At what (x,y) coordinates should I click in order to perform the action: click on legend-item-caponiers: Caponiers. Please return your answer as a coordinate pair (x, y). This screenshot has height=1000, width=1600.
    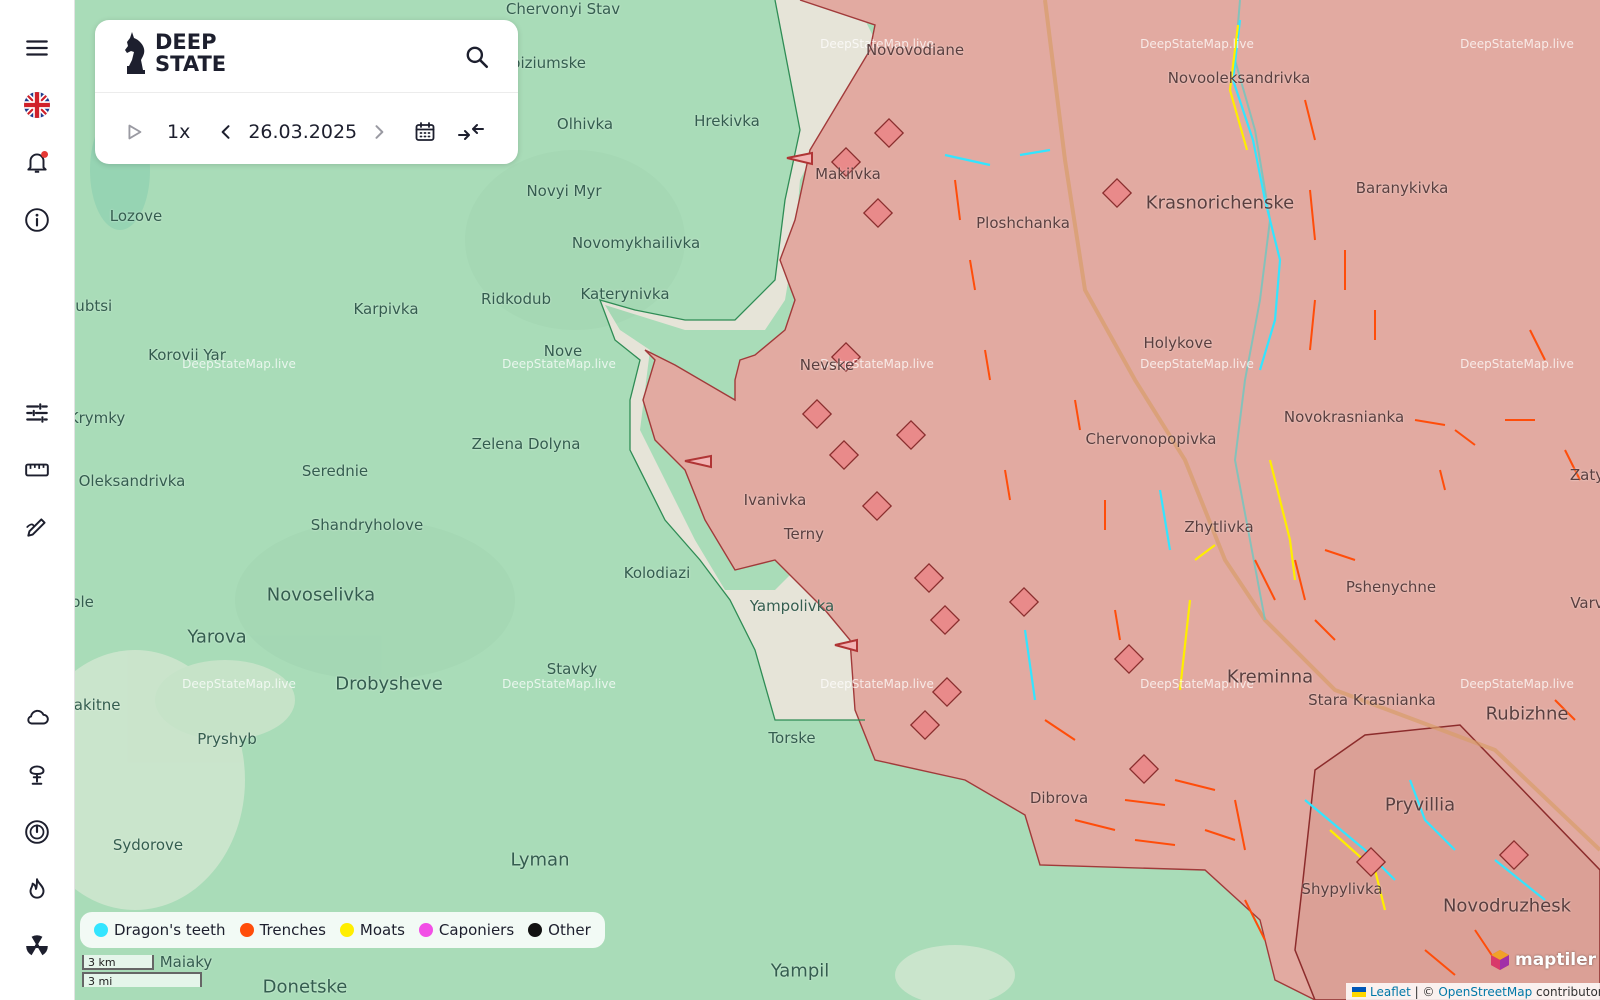
    Looking at the image, I should click on (466, 930).